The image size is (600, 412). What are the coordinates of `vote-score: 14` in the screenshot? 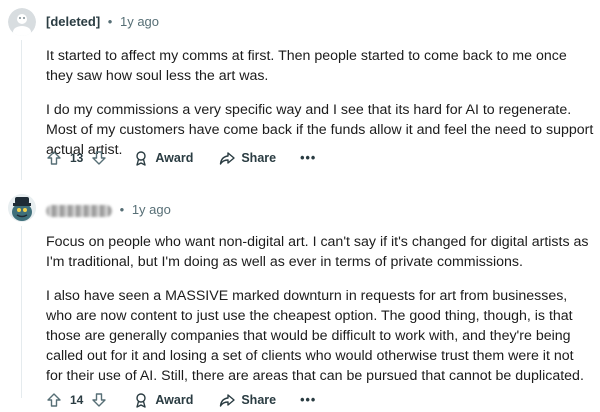 It's located at (77, 400).